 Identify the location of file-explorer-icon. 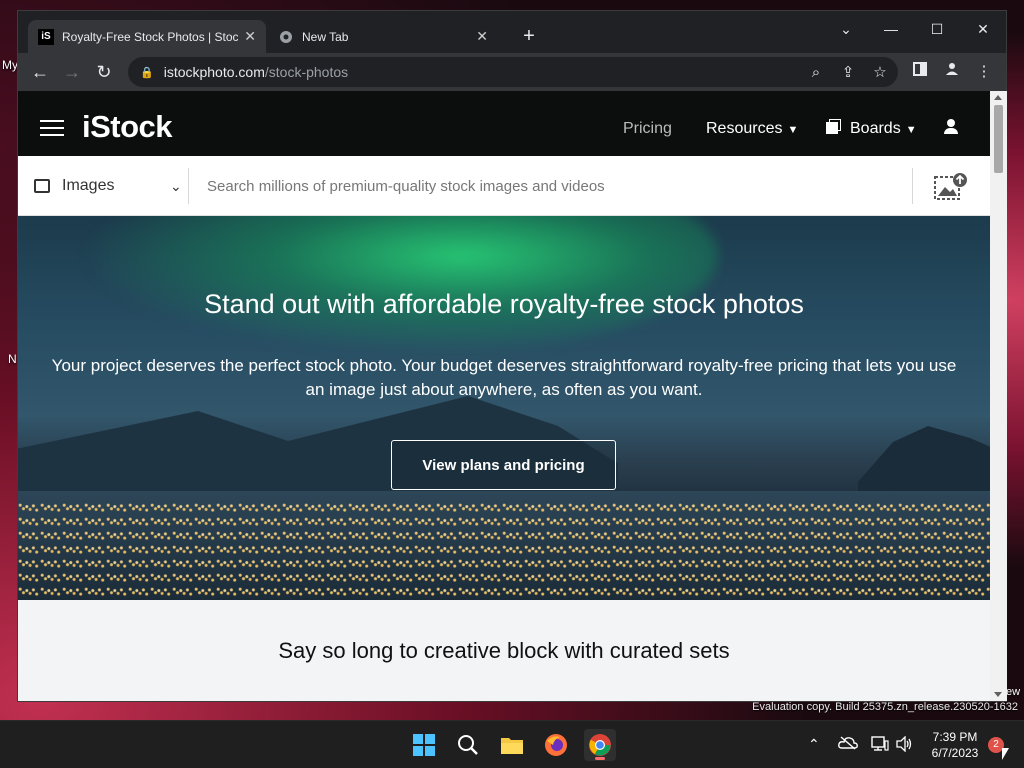
(512, 745).